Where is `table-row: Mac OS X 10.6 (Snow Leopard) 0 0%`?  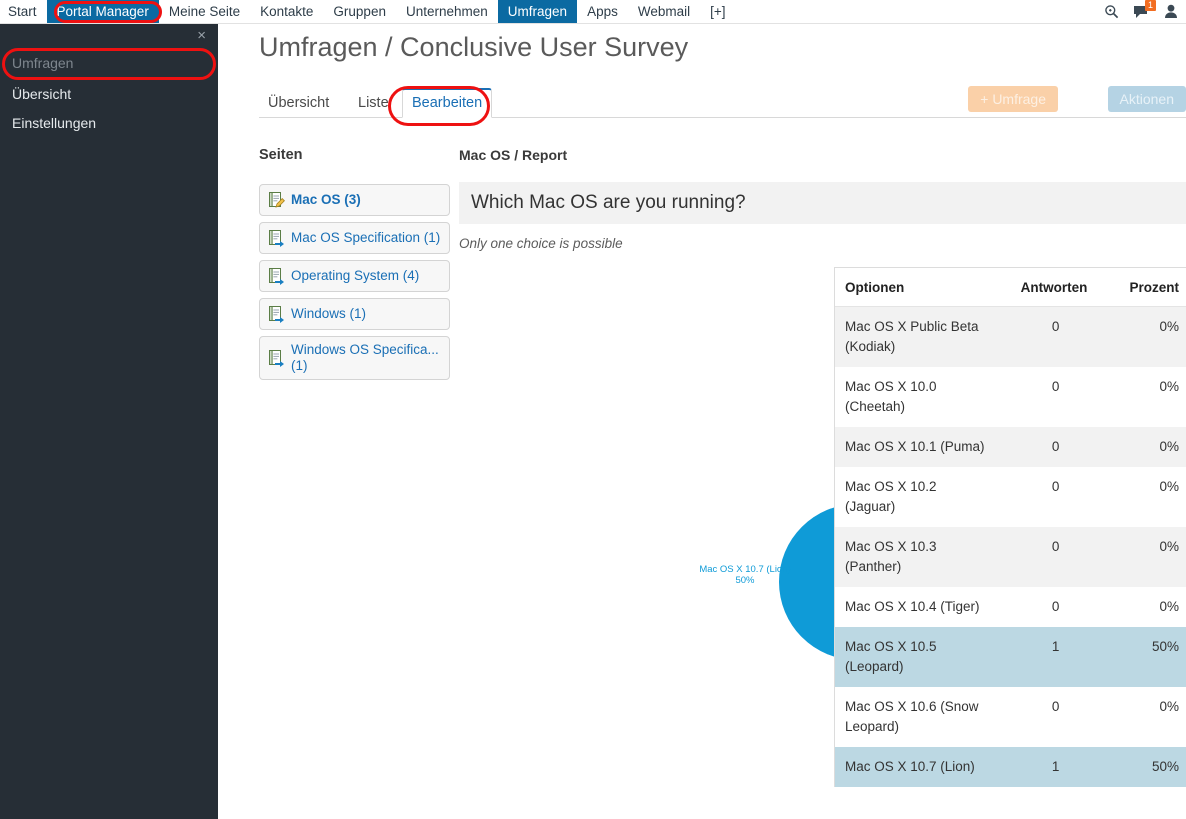
table-row: Mac OS X 10.6 (Snow Leopard) 0 0% is located at coordinates (1010, 717).